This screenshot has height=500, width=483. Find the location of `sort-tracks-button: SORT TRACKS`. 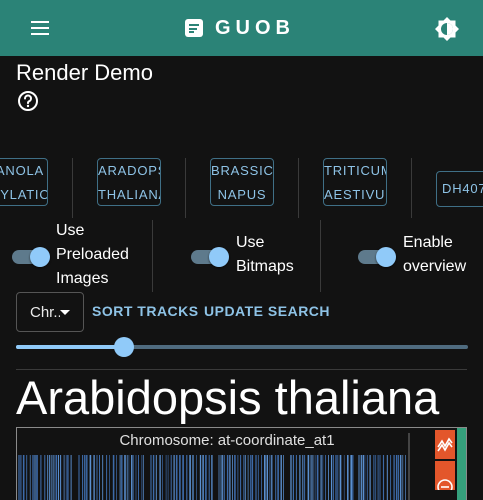

sort-tracks-button: SORT TRACKS is located at coordinates (145, 311).